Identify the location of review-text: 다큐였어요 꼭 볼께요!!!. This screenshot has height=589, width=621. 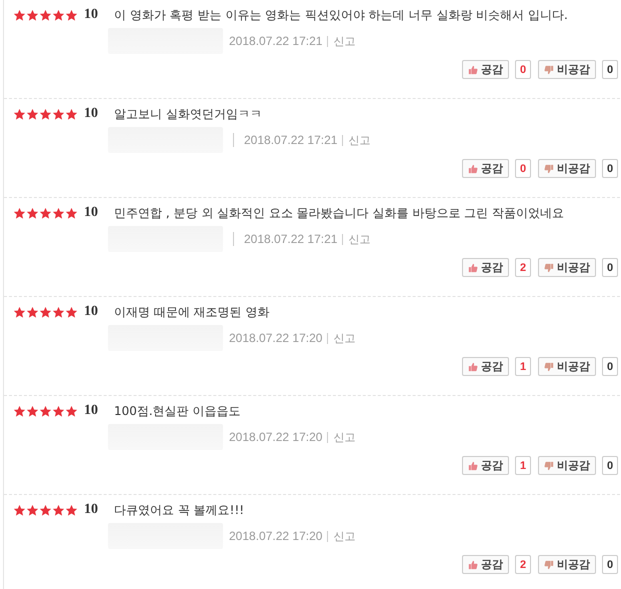
(179, 510).